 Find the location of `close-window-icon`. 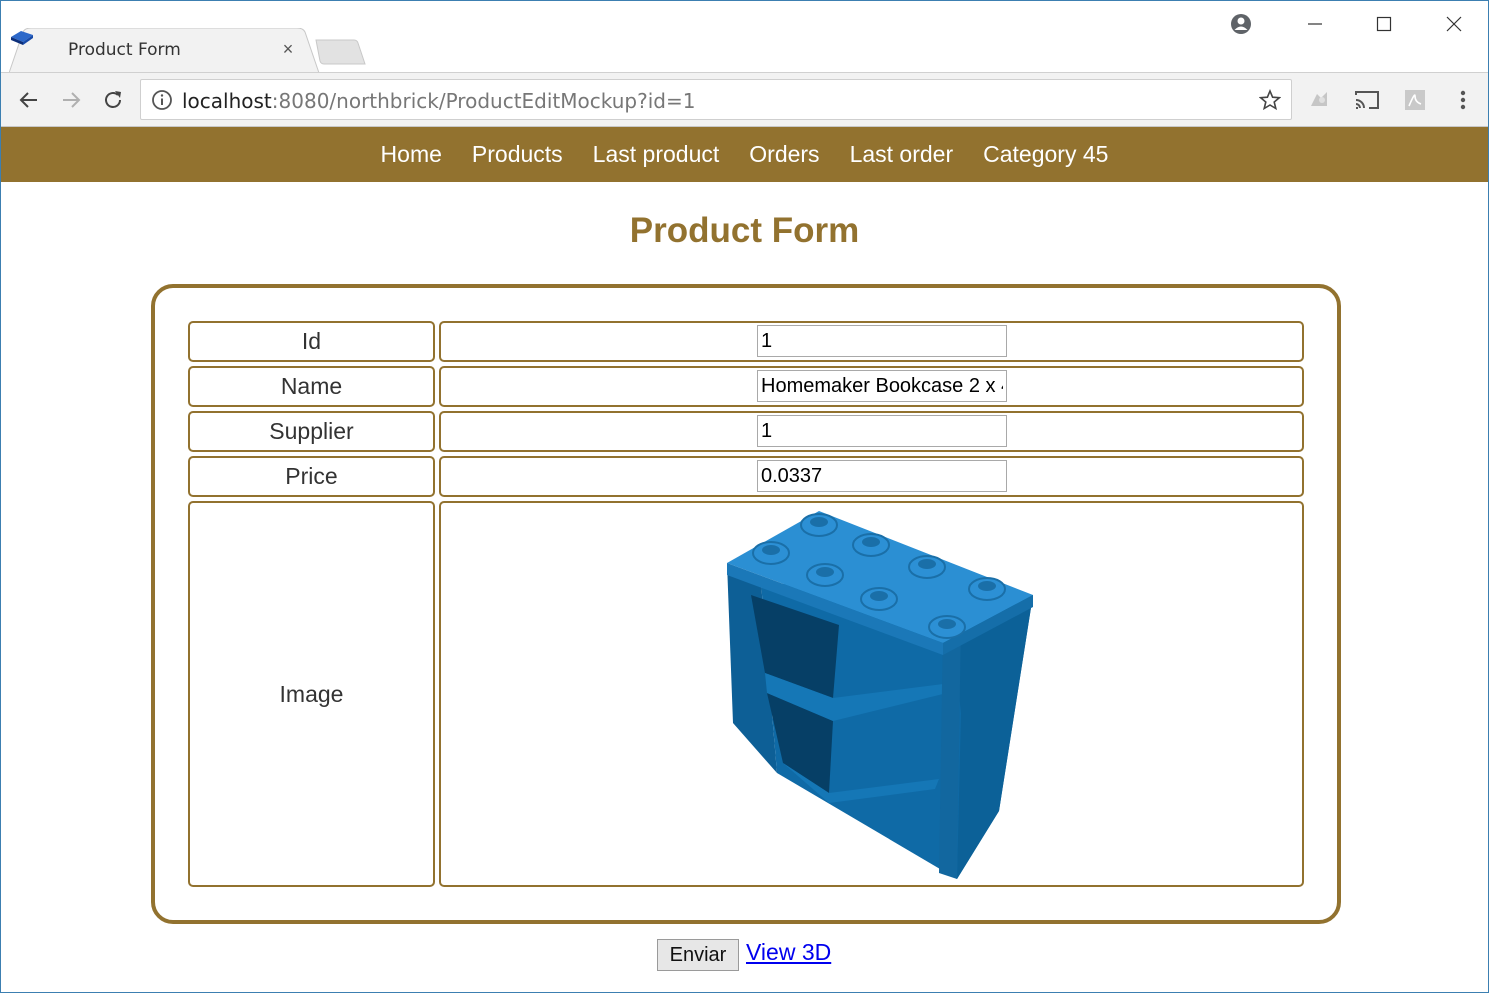

close-window-icon is located at coordinates (1454, 24).